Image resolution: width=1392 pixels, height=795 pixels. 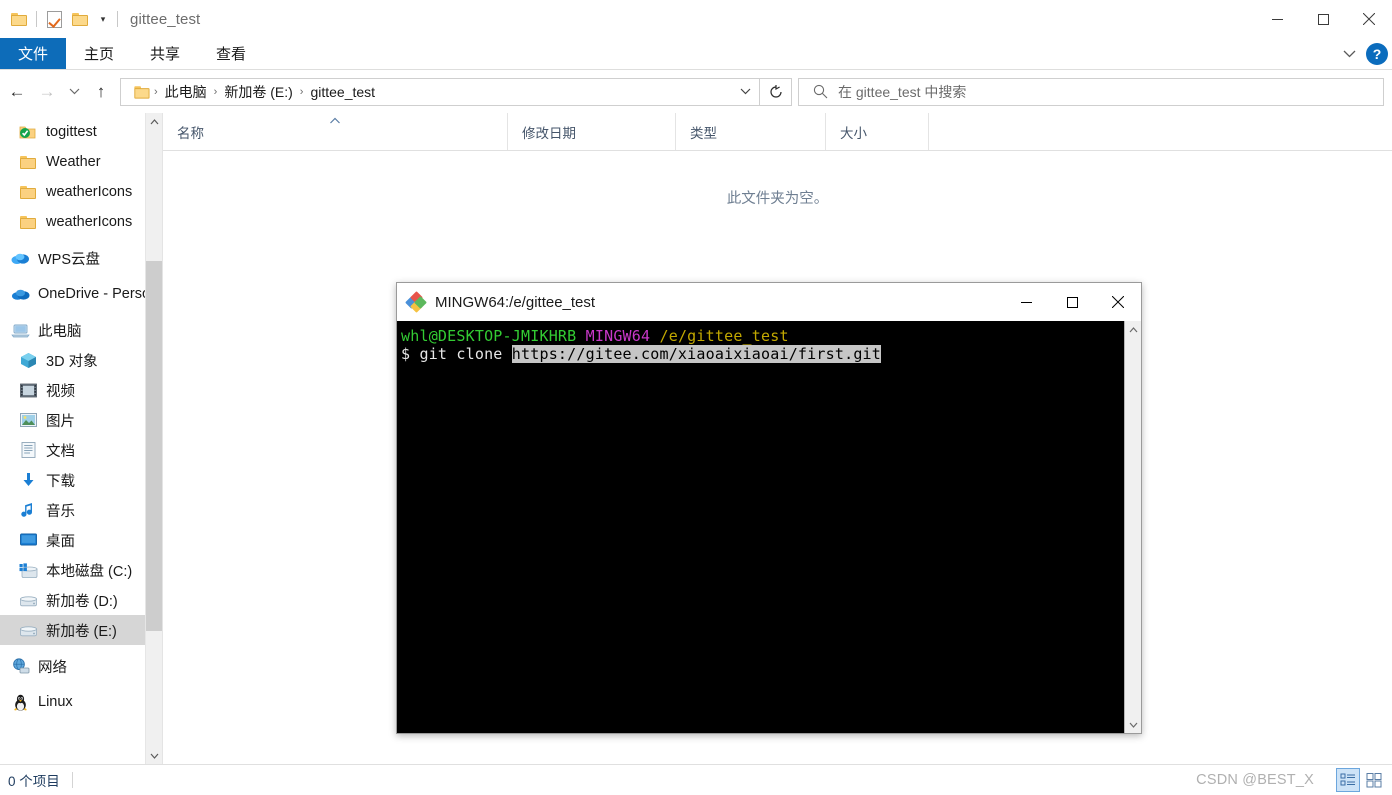 I want to click on csdn-watermark: CSDN @BEST_X, so click(x=1255, y=780).